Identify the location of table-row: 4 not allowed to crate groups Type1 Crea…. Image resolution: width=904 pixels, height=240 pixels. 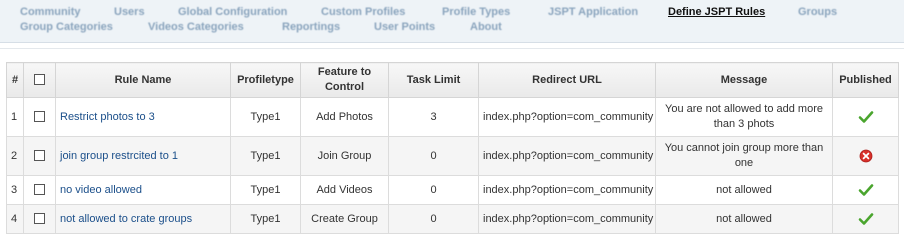
(452, 219).